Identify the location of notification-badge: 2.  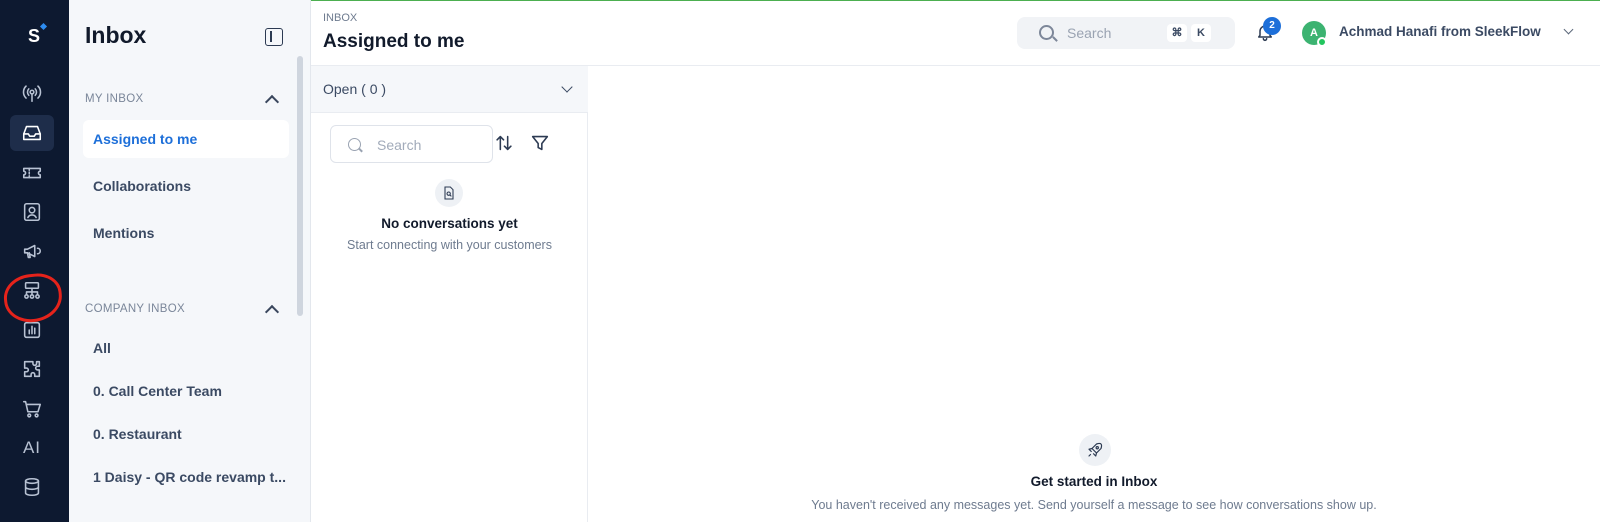
(1272, 26).